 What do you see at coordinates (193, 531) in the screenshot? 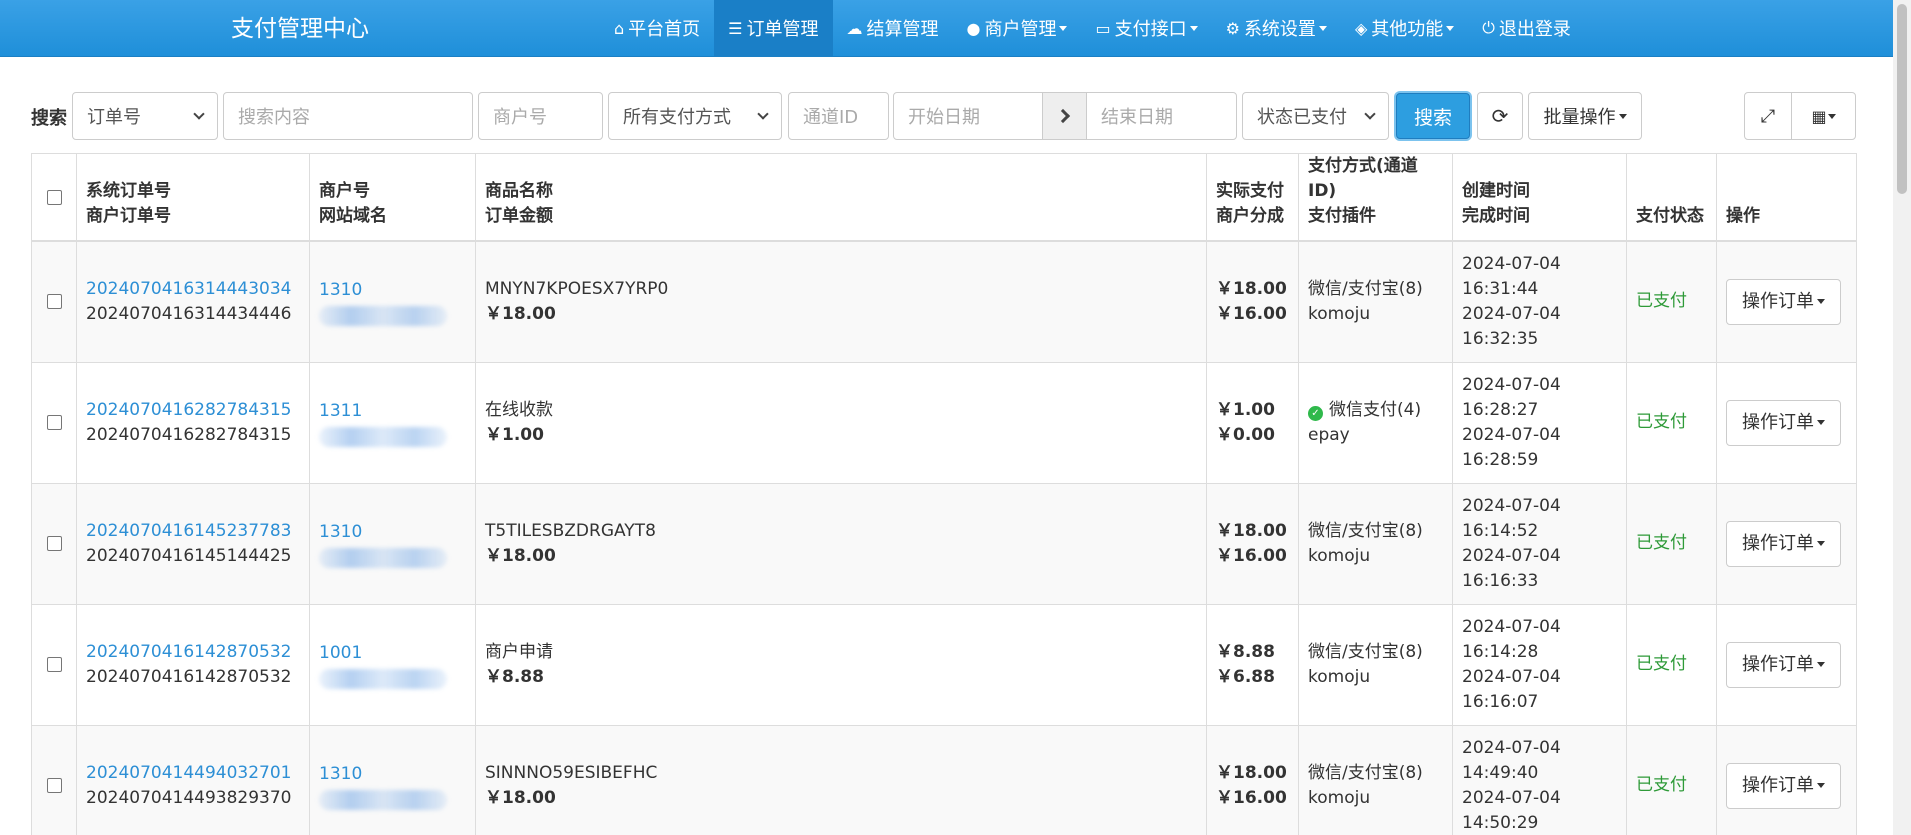
I see `sys-order-link: 2024070416145237783` at bounding box center [193, 531].